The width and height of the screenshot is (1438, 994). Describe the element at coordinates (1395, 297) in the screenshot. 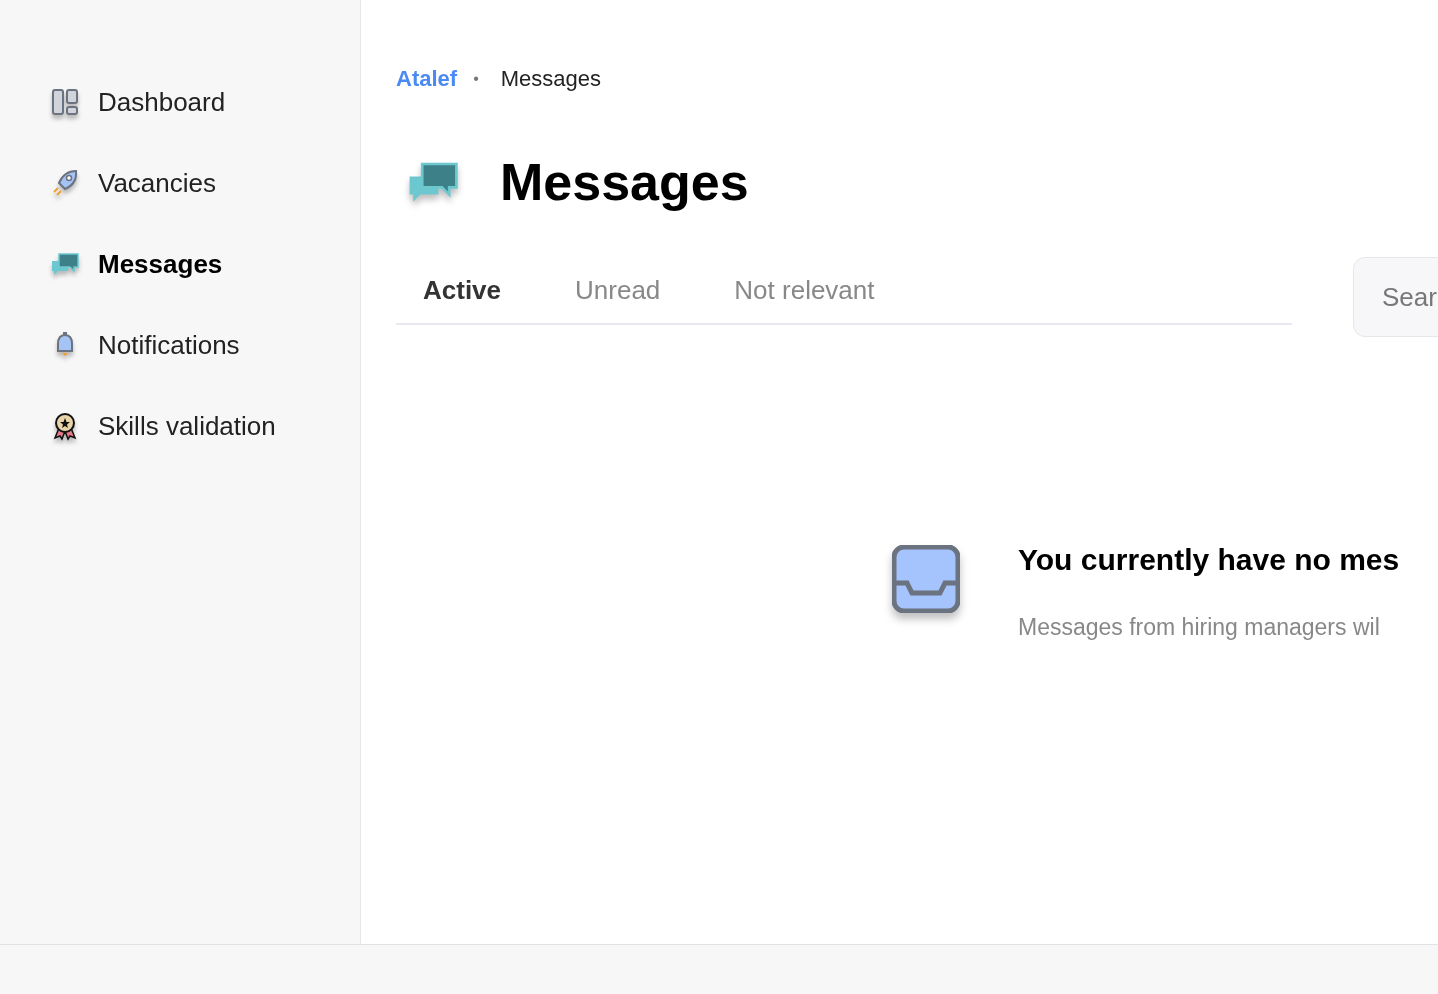

I see `search-field: Sear` at that location.